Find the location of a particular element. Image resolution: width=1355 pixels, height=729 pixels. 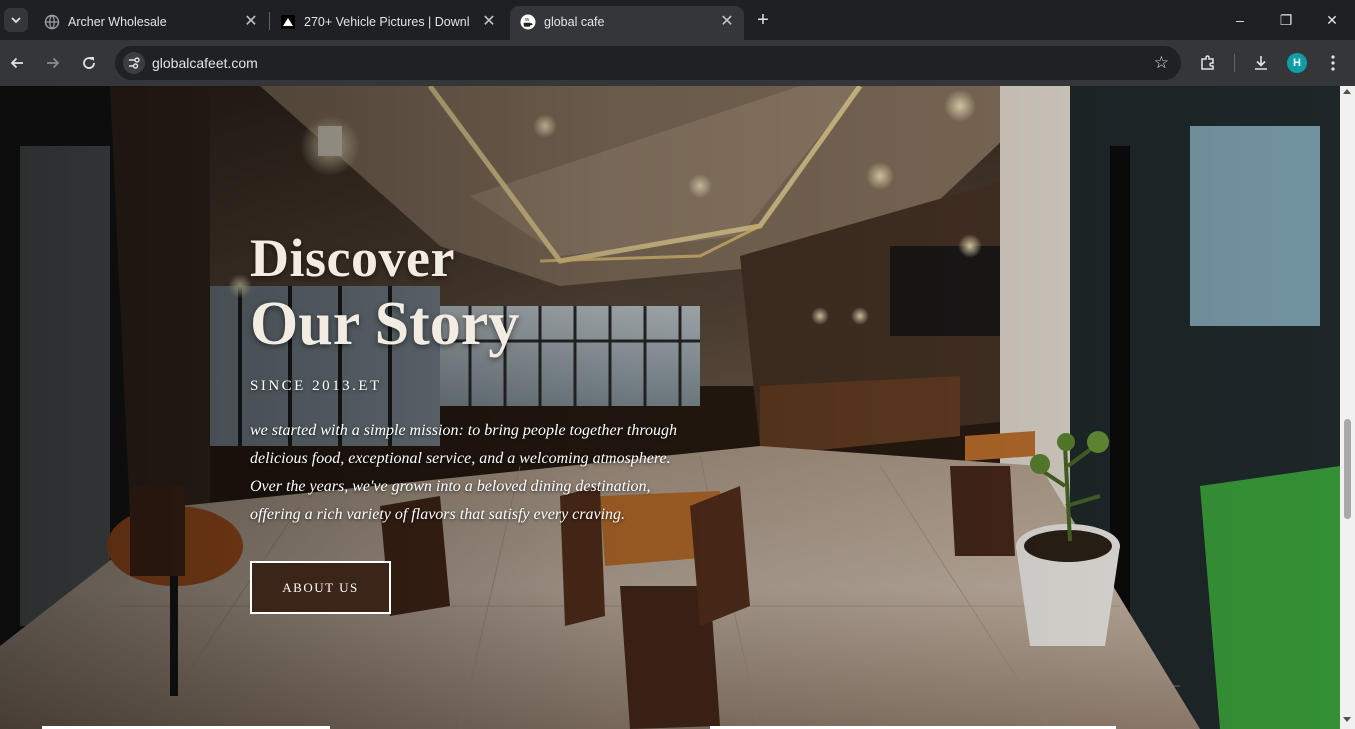

scrollbar-thumb is located at coordinates (1347, 469).